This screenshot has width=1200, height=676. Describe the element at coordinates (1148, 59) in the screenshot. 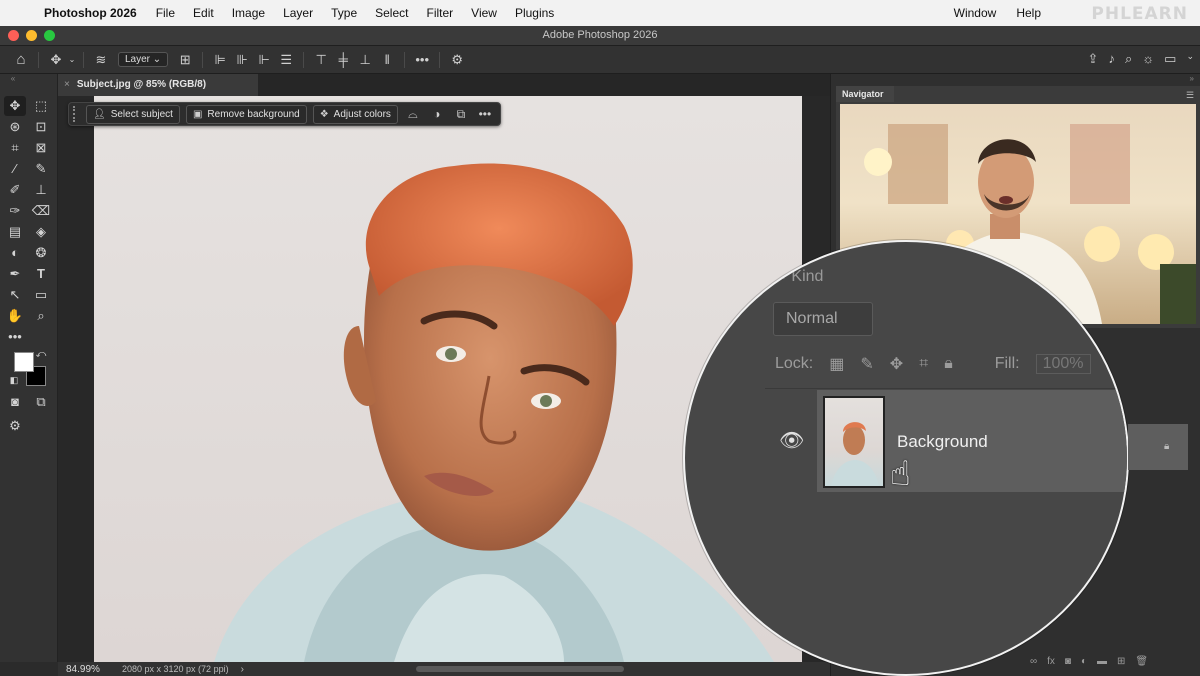

I see `discover-lightbulb-icon: ☼` at that location.